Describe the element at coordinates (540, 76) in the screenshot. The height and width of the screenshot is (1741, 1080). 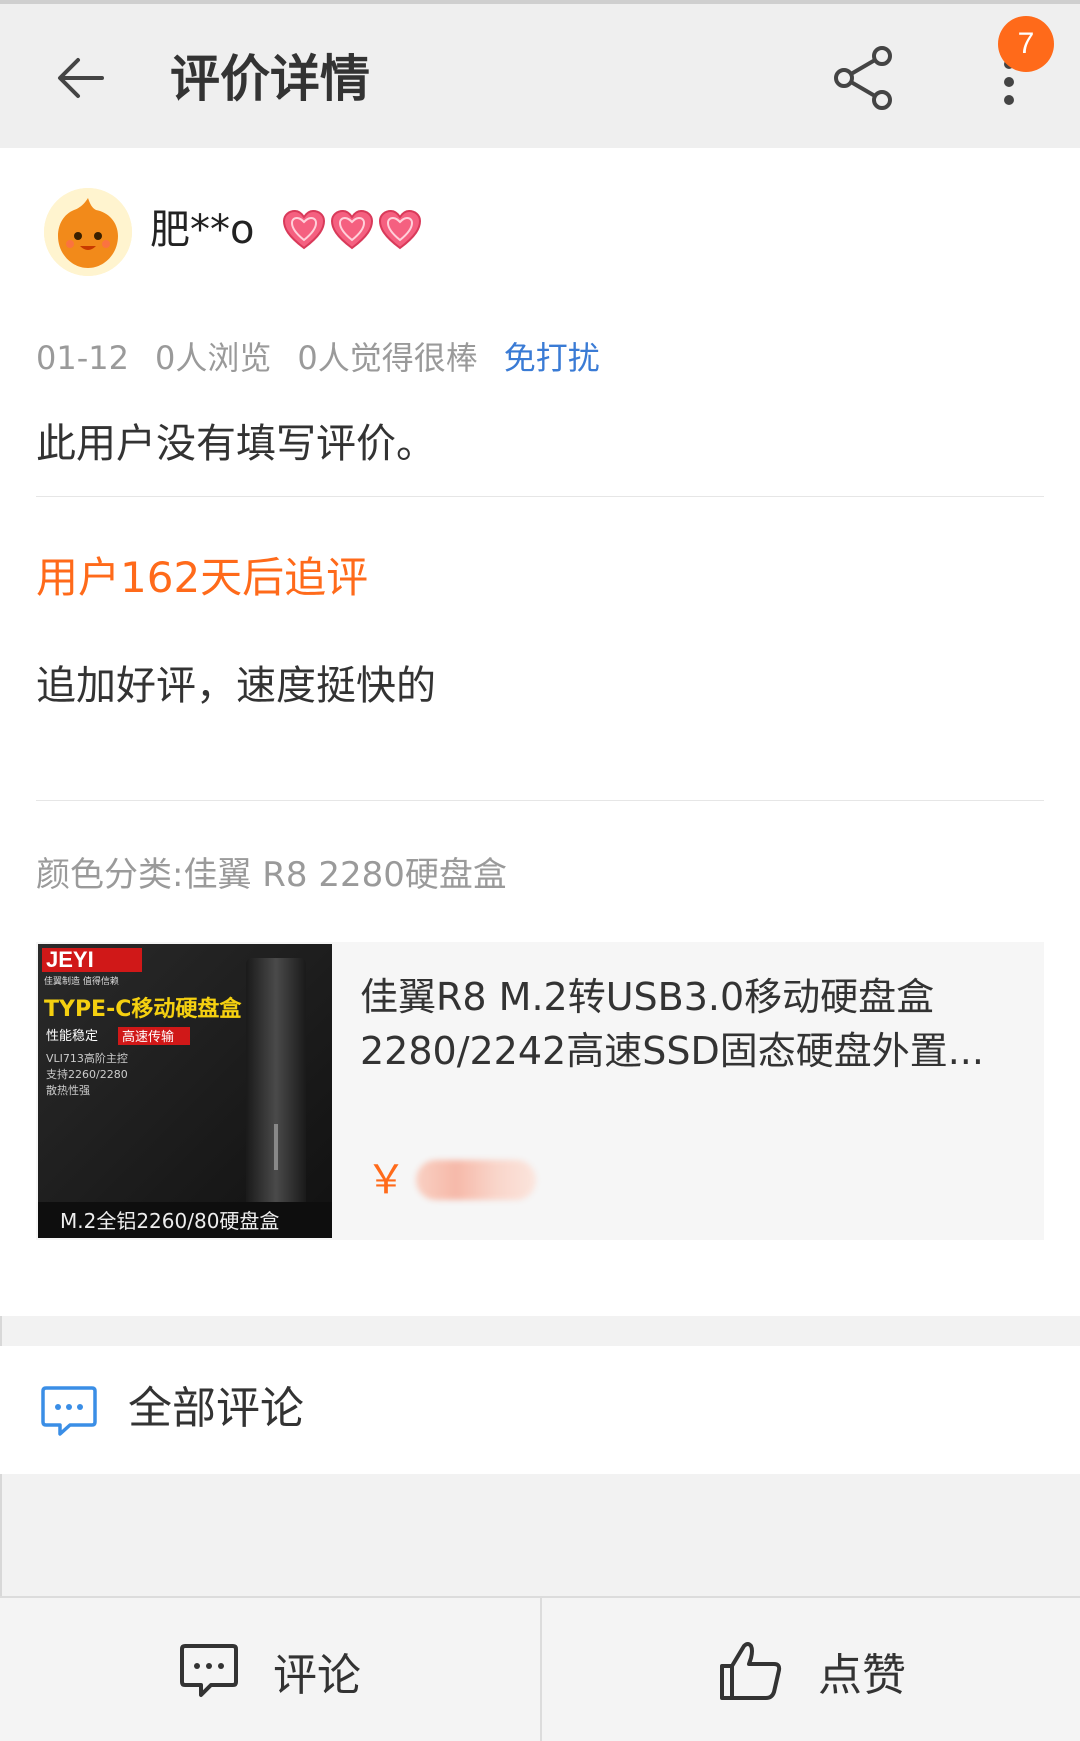
I see `app-header: 评价详情 7` at that location.